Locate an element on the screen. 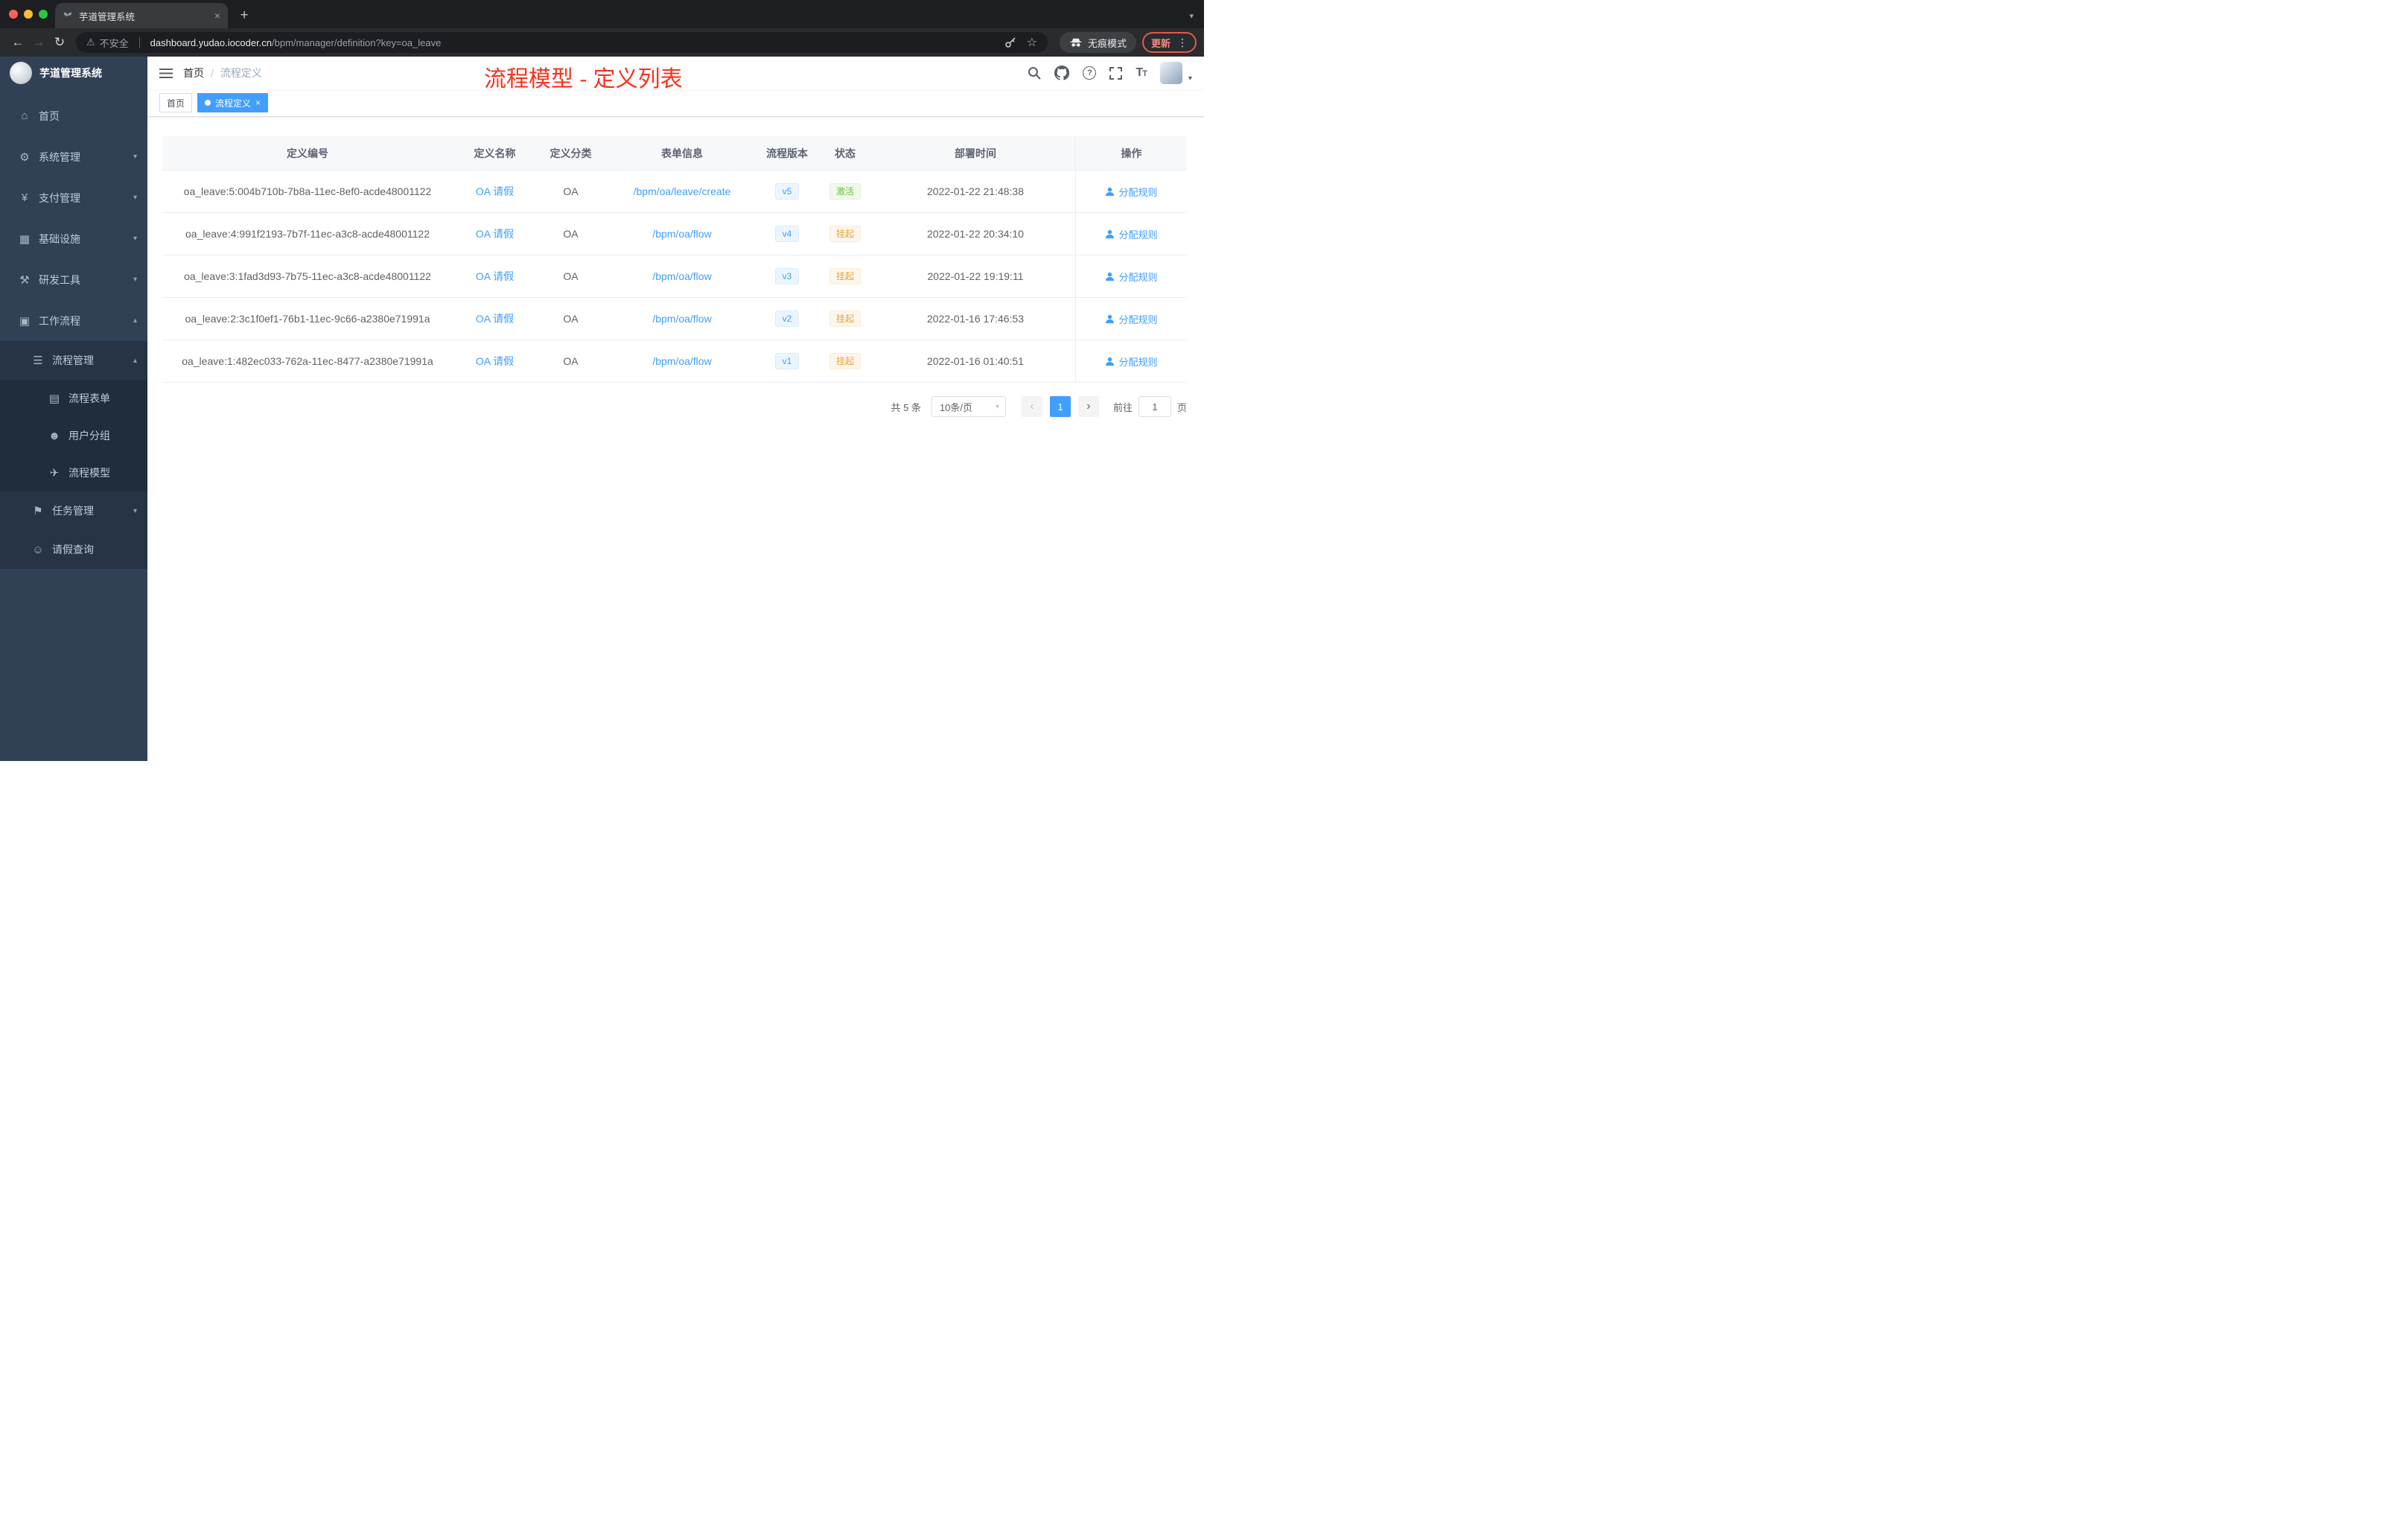  tag-close-icon: × is located at coordinates (258, 103).